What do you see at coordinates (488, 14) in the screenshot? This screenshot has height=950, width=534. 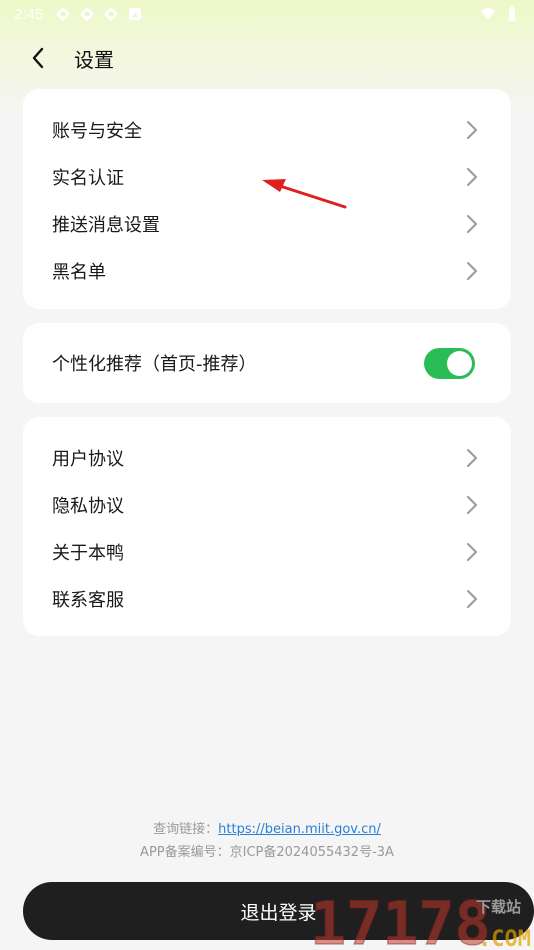 I see `wifi-icon` at bounding box center [488, 14].